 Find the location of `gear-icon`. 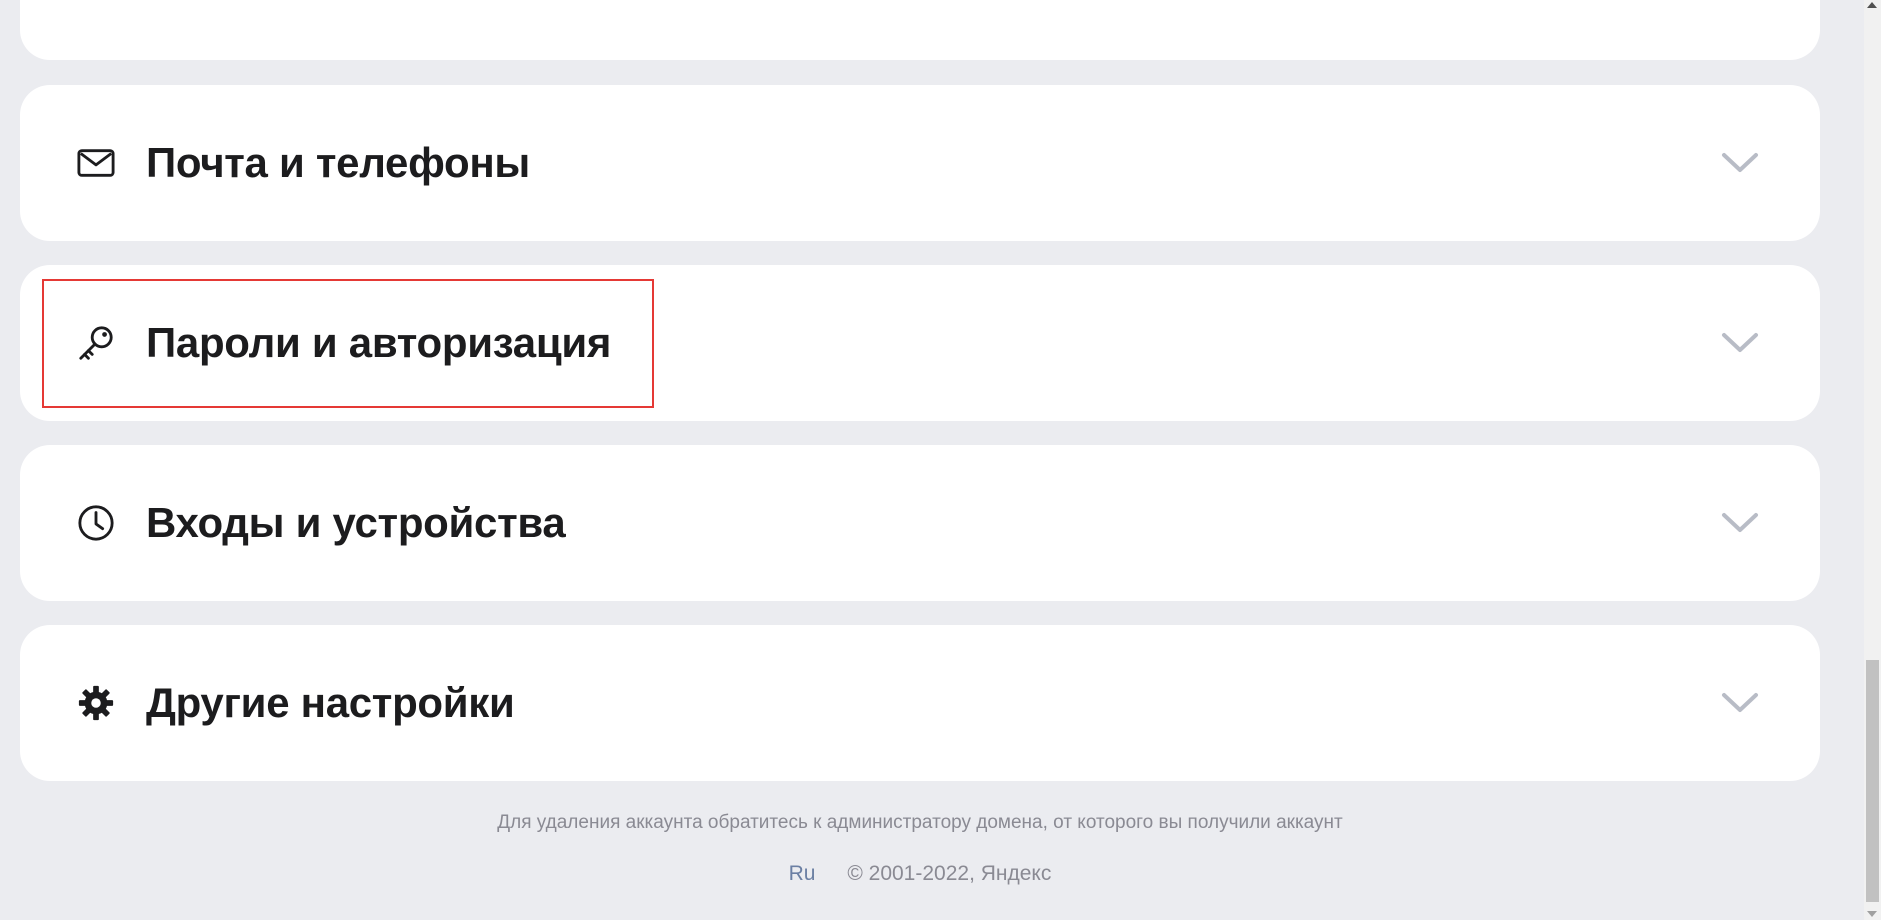

gear-icon is located at coordinates (96, 703).